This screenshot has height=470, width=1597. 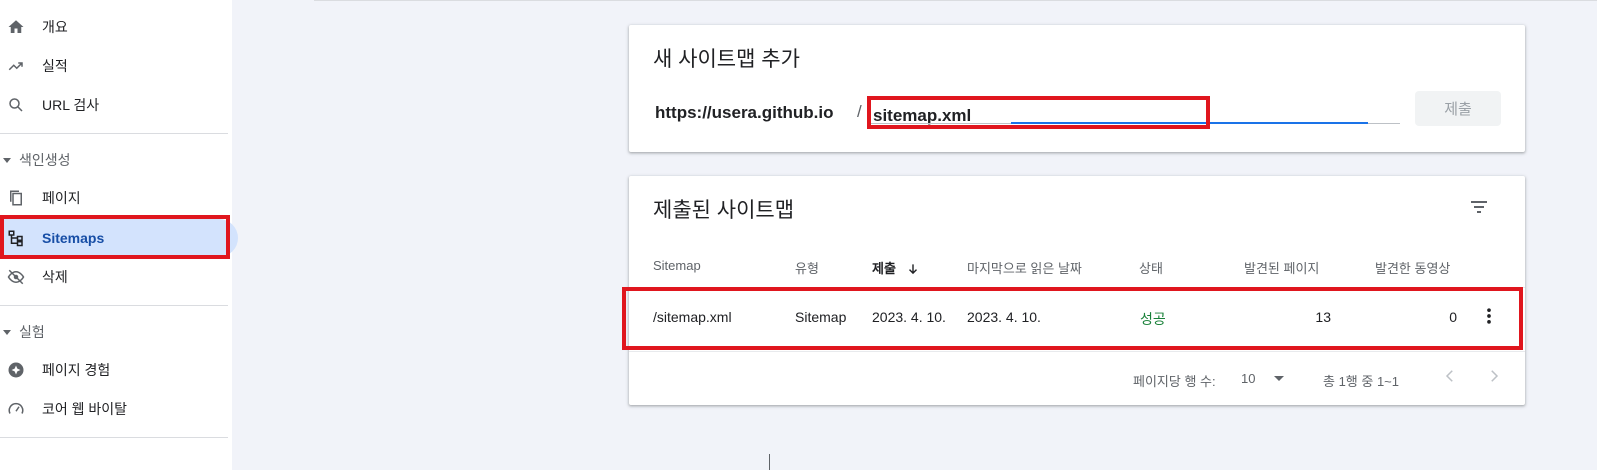 What do you see at coordinates (821, 317) in the screenshot?
I see `cell-type: Sitemap` at bounding box center [821, 317].